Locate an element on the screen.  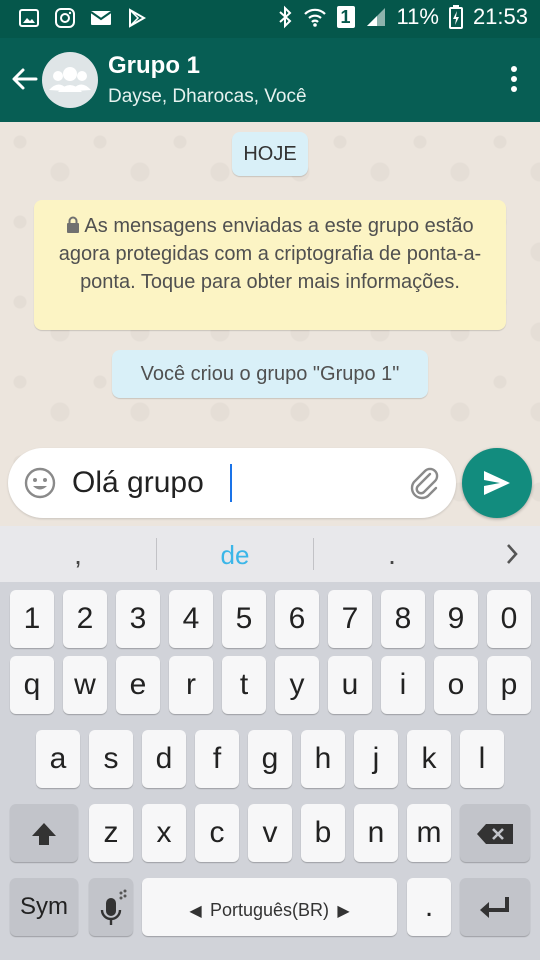
group-avatar is located at coordinates (70, 80).